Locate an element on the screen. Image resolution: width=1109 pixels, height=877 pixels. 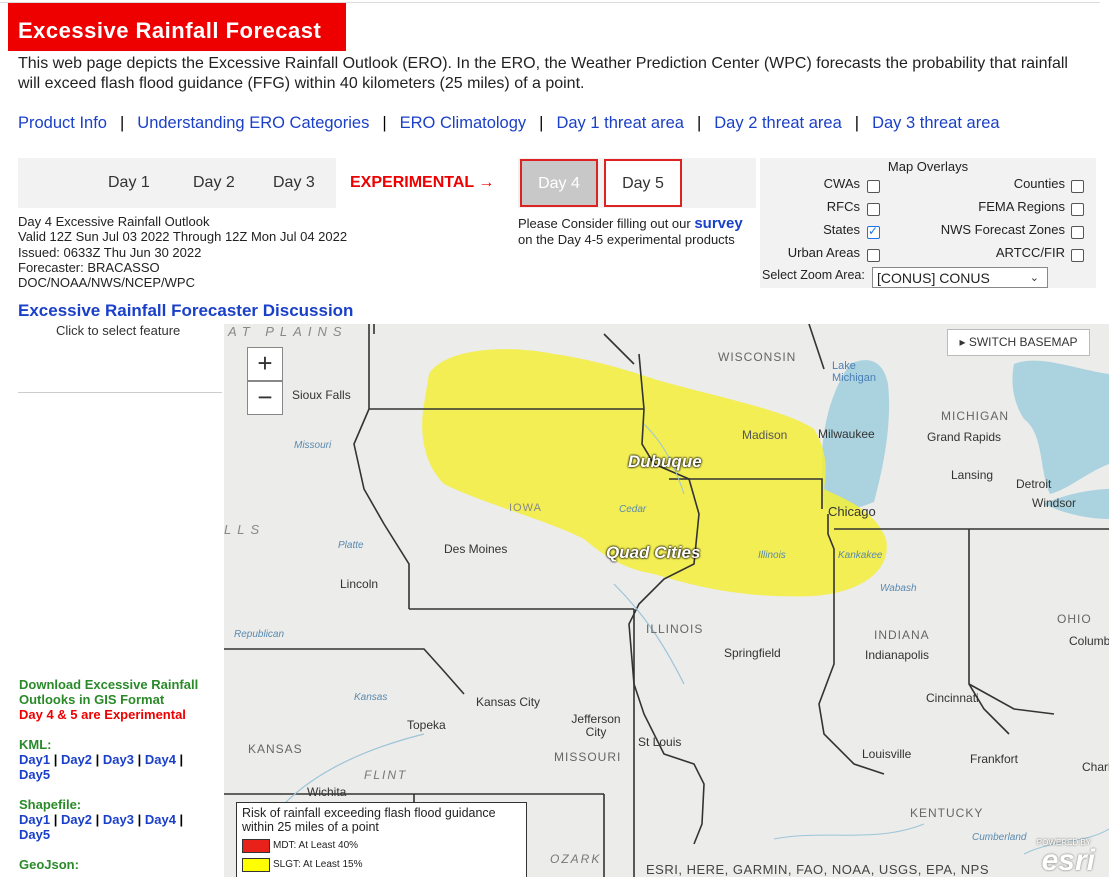
place-label: Topeka is located at coordinates (426, 725).